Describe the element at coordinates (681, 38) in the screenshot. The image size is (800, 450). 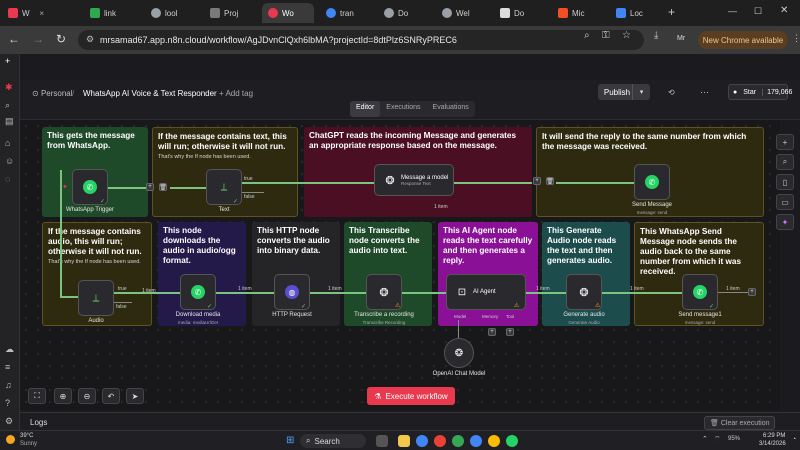
I see `profile-avatar: Mr` at that location.